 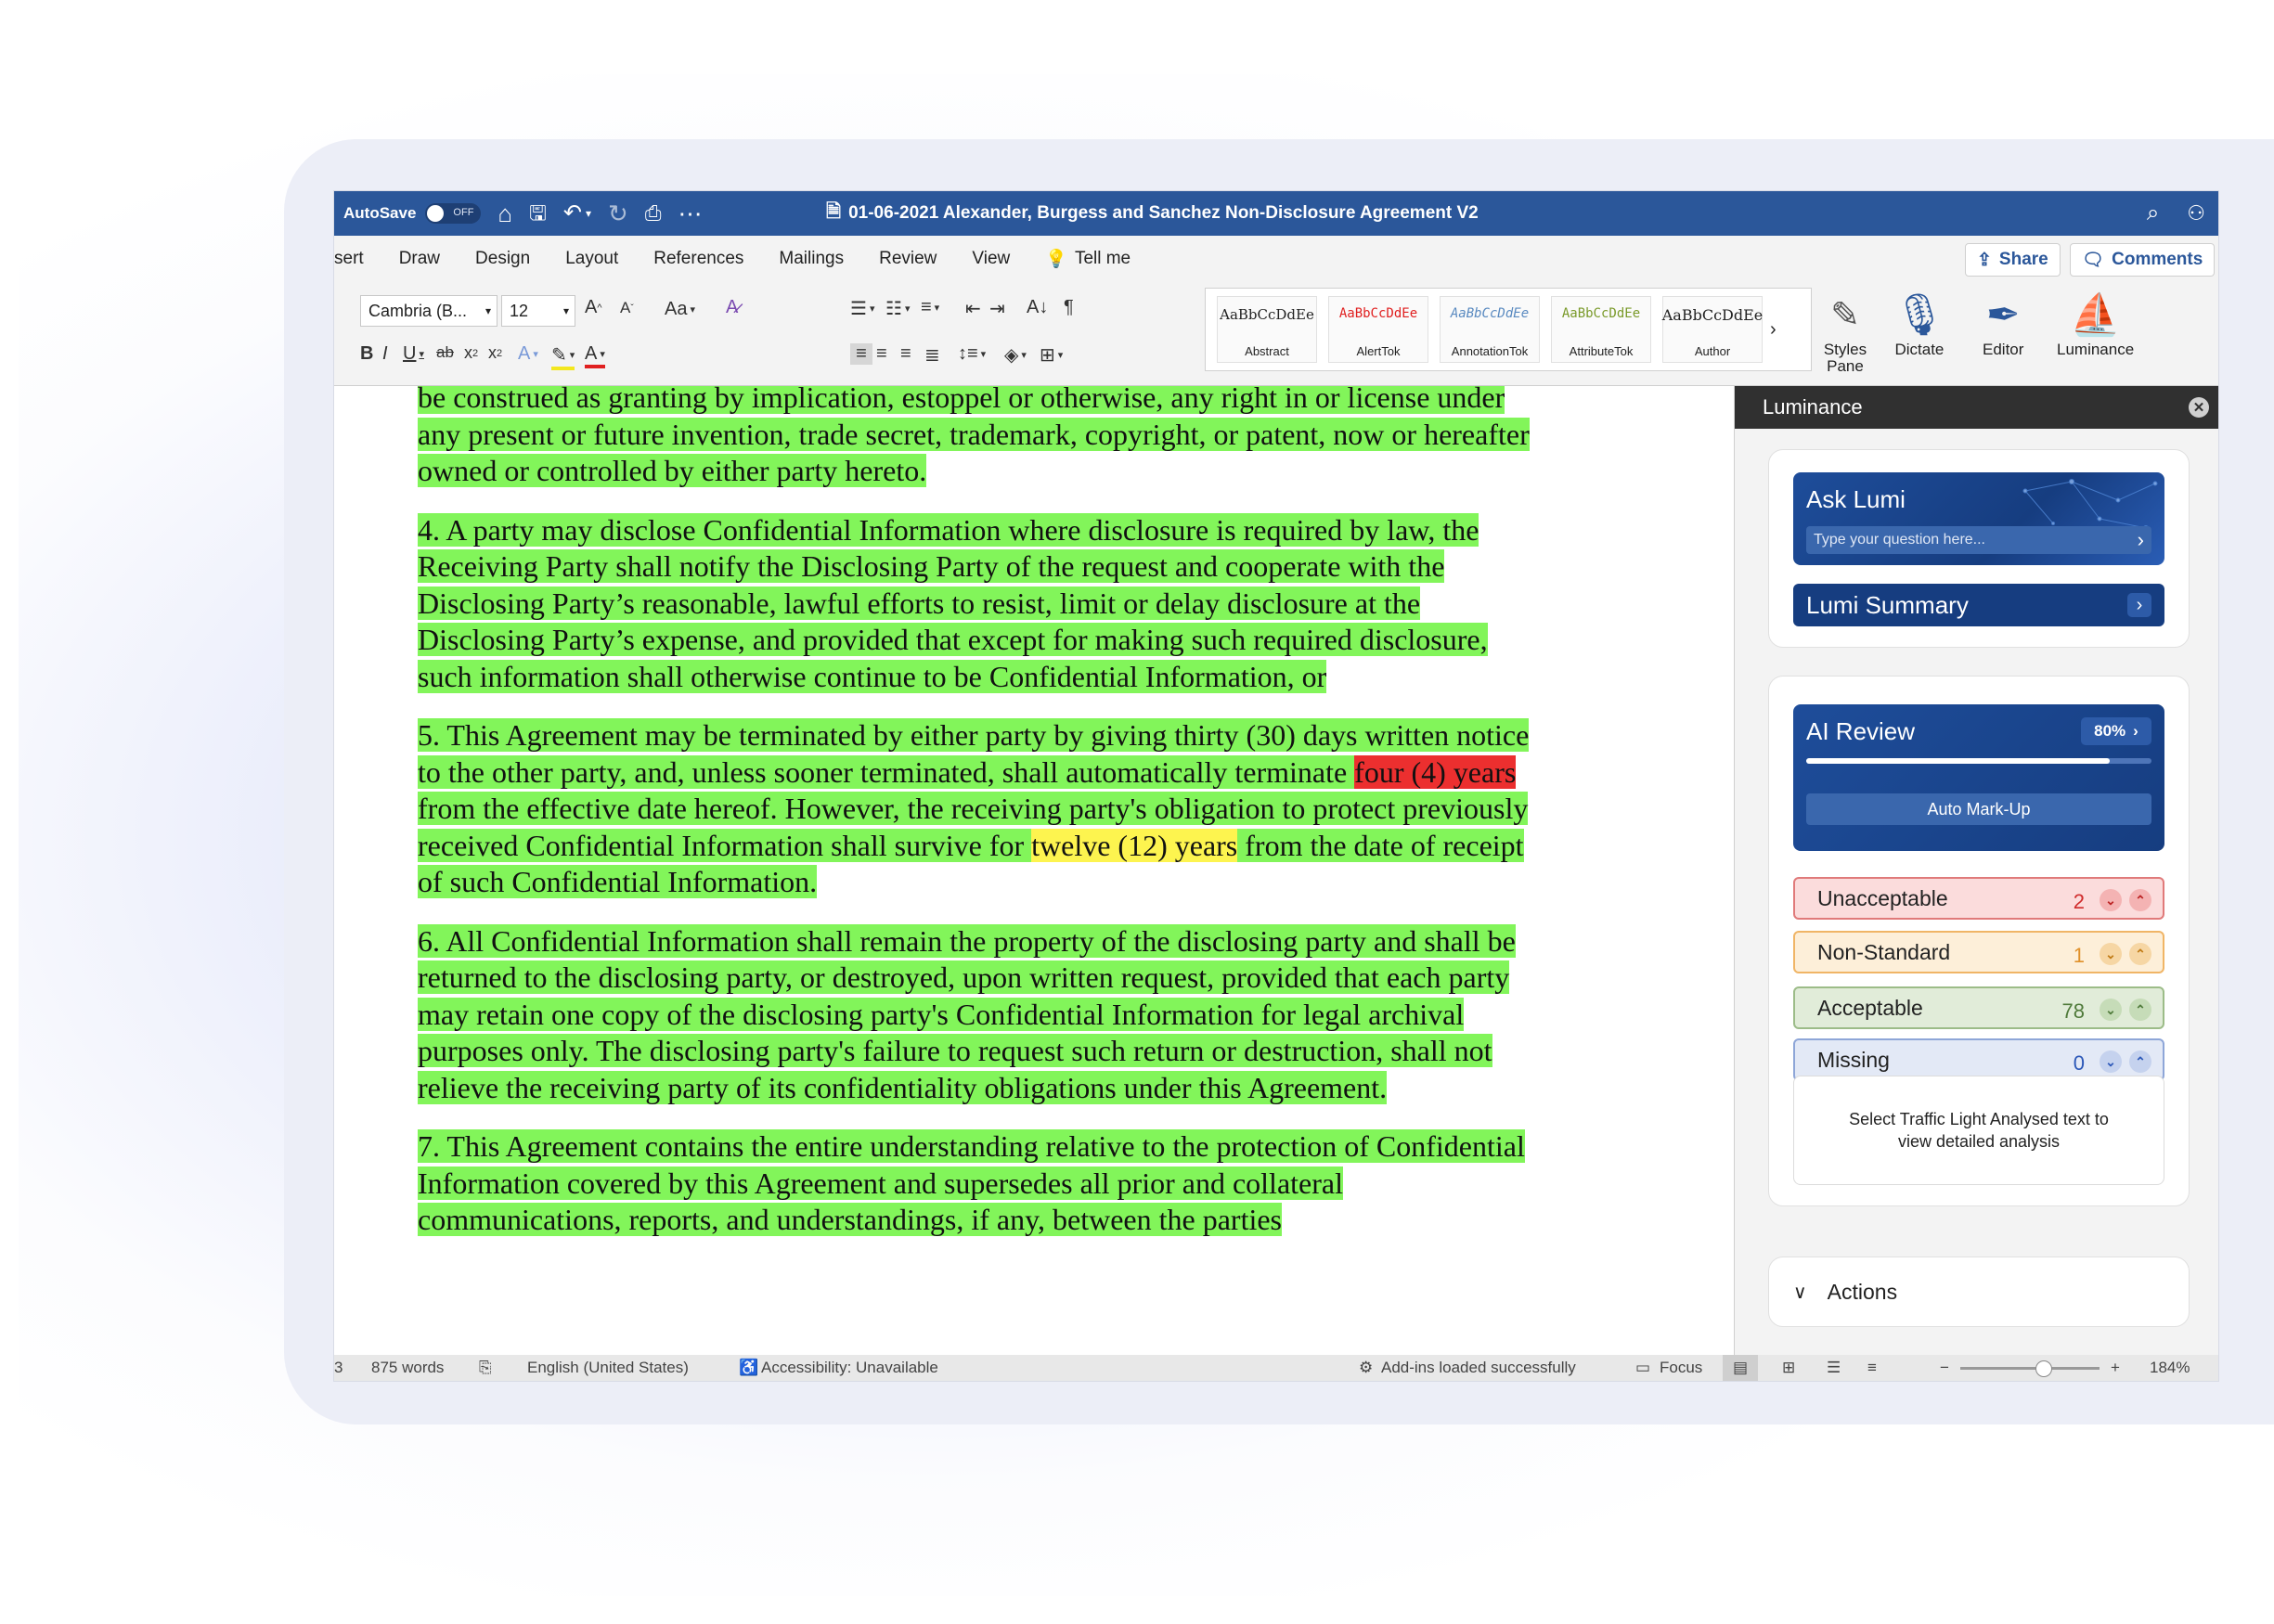 I want to click on increase-indent-icon: ⇥, so click(x=997, y=308).